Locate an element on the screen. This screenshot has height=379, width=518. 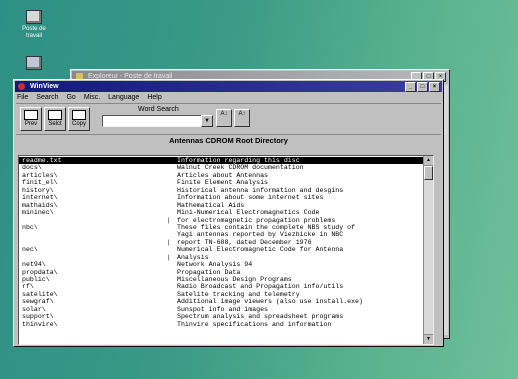
table-row: | Analysis is located at coordinates (221, 257).